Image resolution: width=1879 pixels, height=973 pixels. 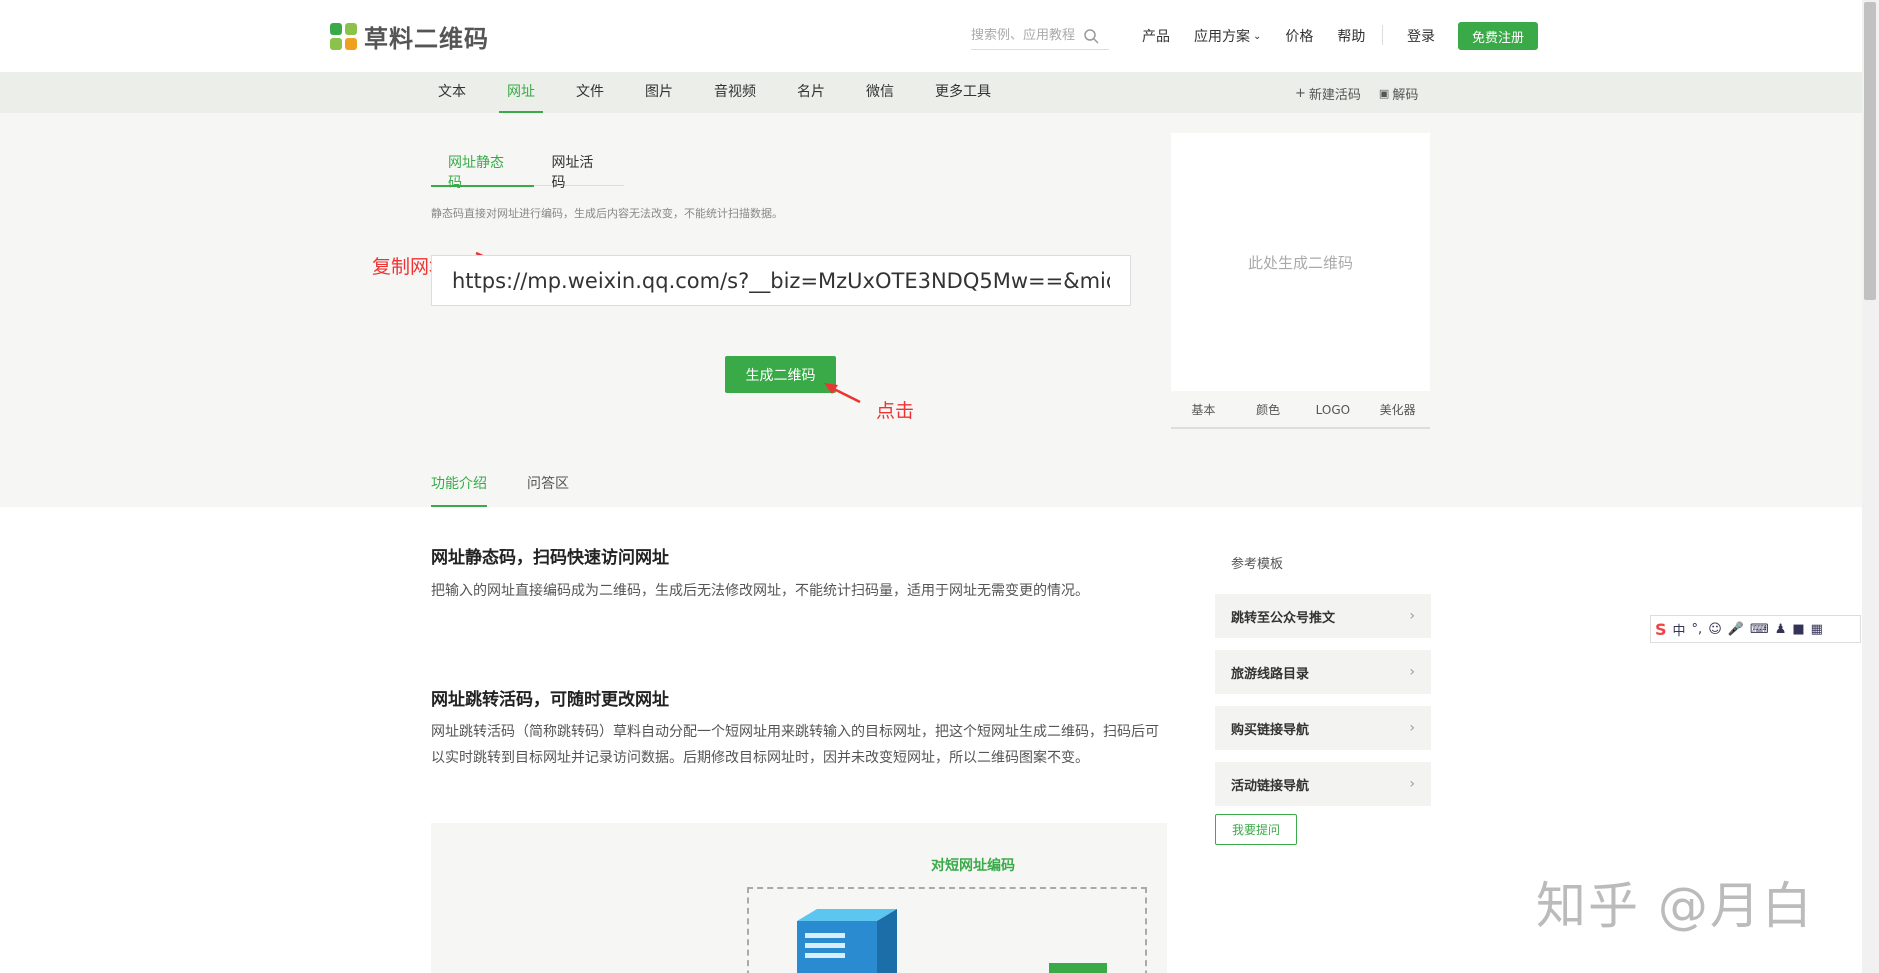 I want to click on tab-image: 图片, so click(x=659, y=92).